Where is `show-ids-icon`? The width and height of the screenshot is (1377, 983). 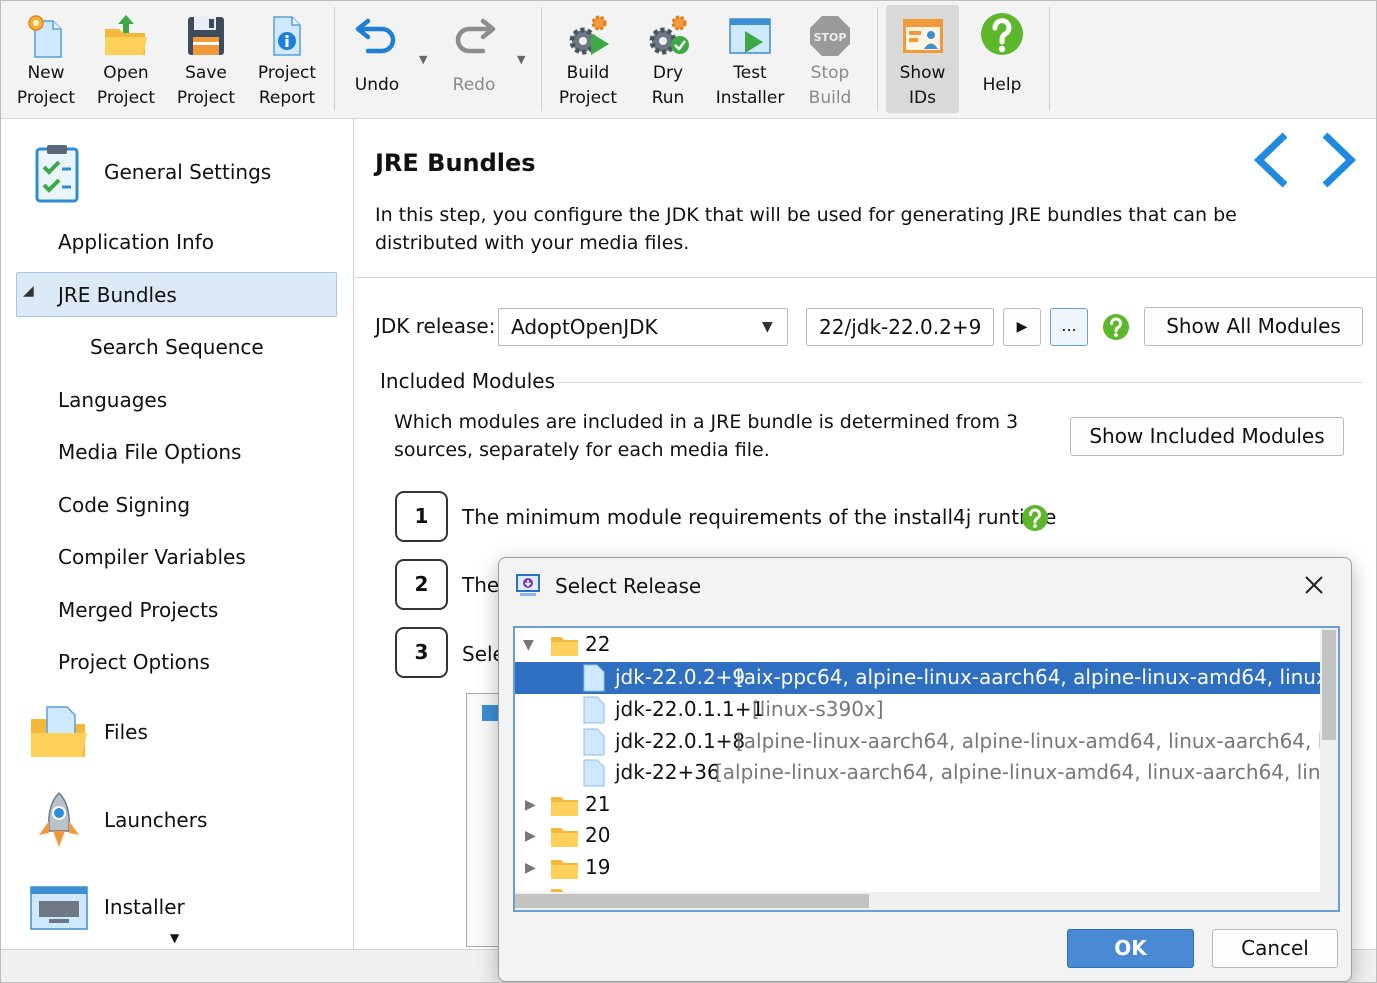
show-ids-icon is located at coordinates (922, 36).